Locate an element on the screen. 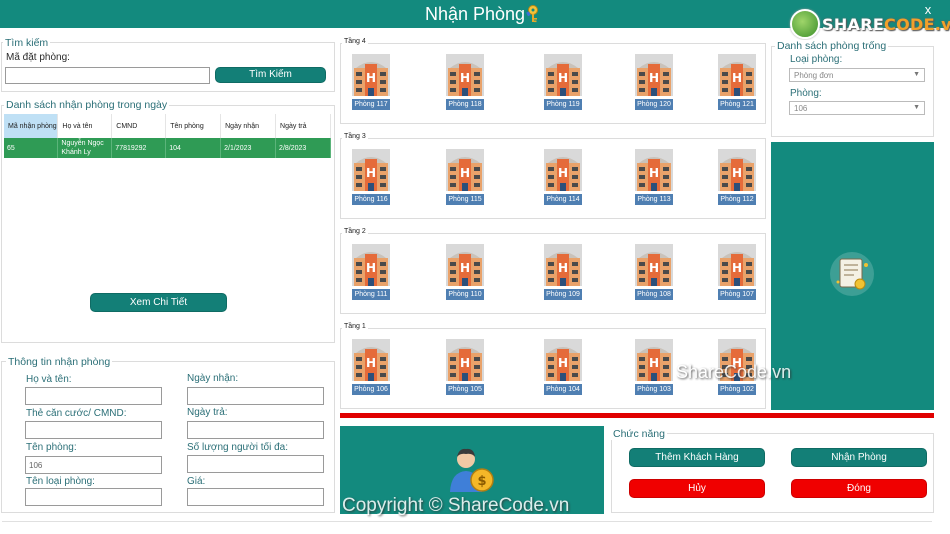 Image resolution: width=950 pixels, height=534 pixels. room-tile: H Phòng 111 is located at coordinates (371, 273).